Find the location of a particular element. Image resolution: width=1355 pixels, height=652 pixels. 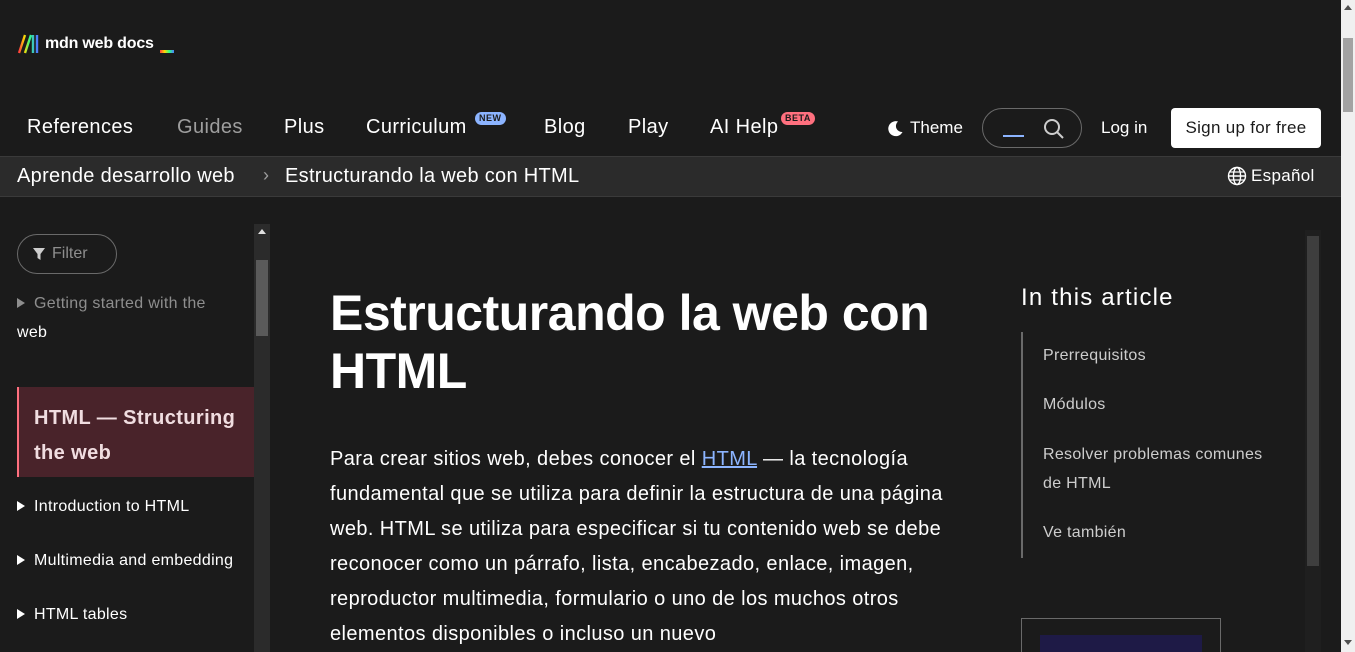

logo-text: mdn web docs is located at coordinates (99, 43).